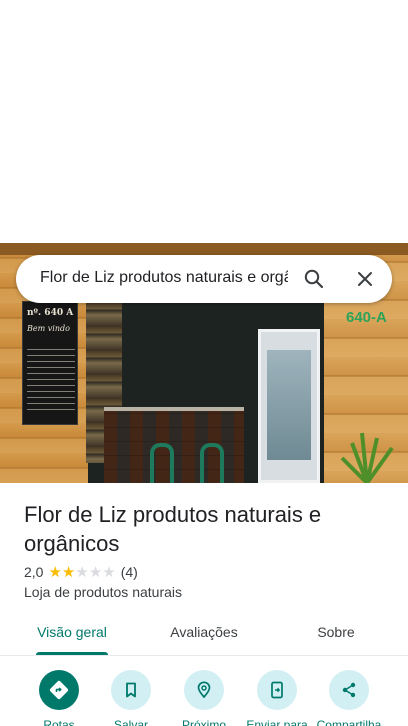  What do you see at coordinates (72, 653) in the screenshot?
I see `active-tab-indicator` at bounding box center [72, 653].